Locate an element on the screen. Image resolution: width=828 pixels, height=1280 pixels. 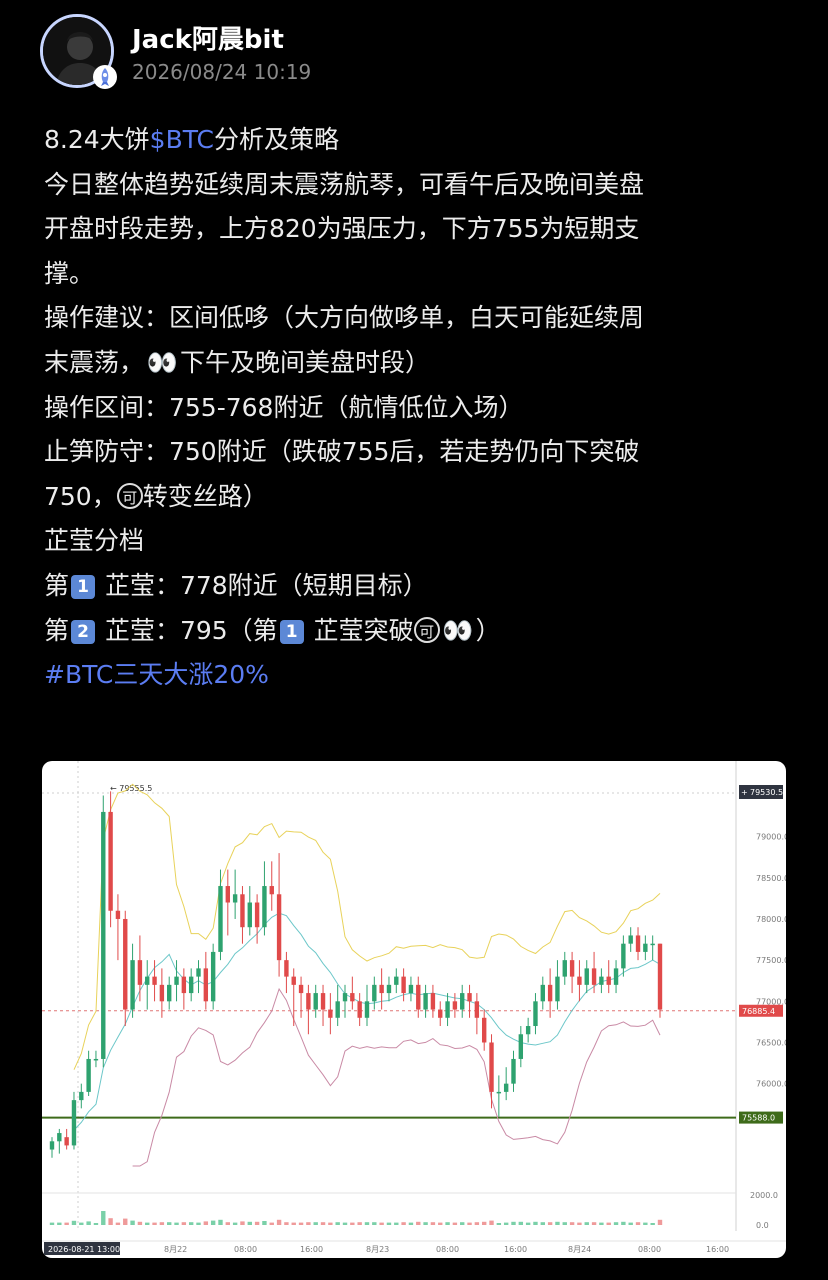
post-text: 芷莹突破 is located at coordinates (363, 630).